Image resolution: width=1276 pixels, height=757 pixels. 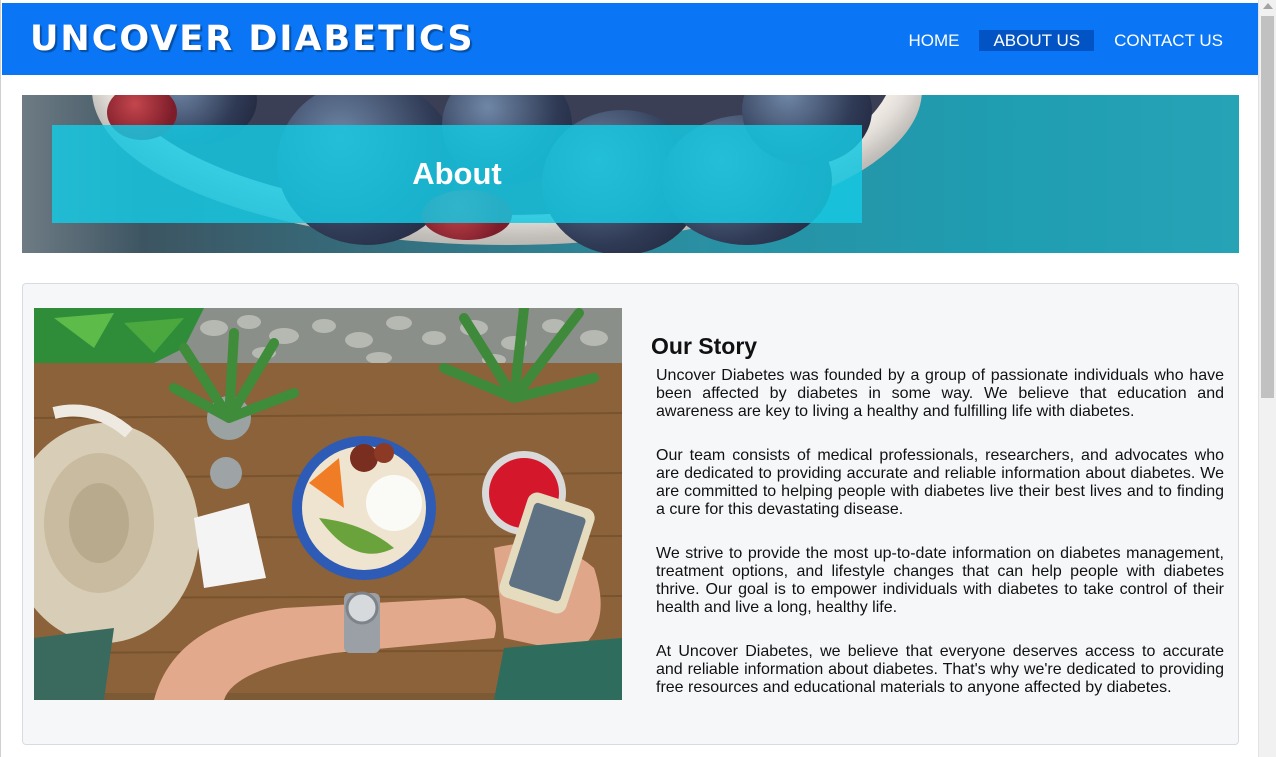 I want to click on story-heading: Our Story, so click(x=704, y=346).